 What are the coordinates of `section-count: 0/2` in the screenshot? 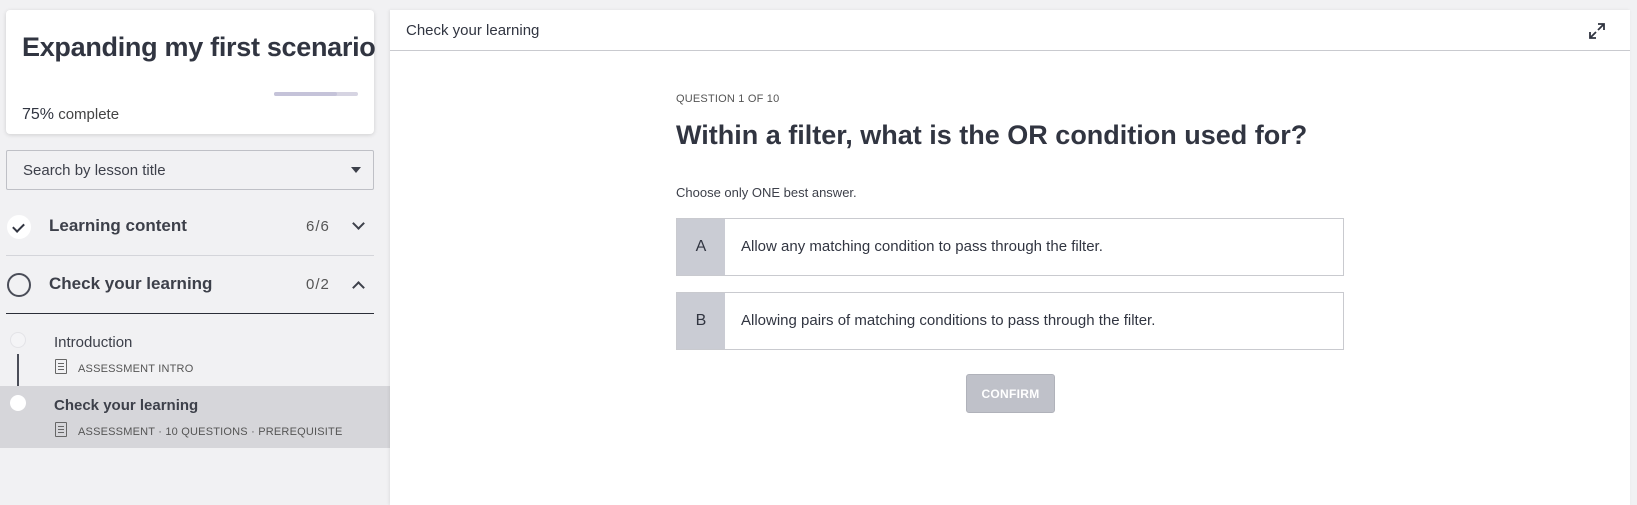 It's located at (318, 284).